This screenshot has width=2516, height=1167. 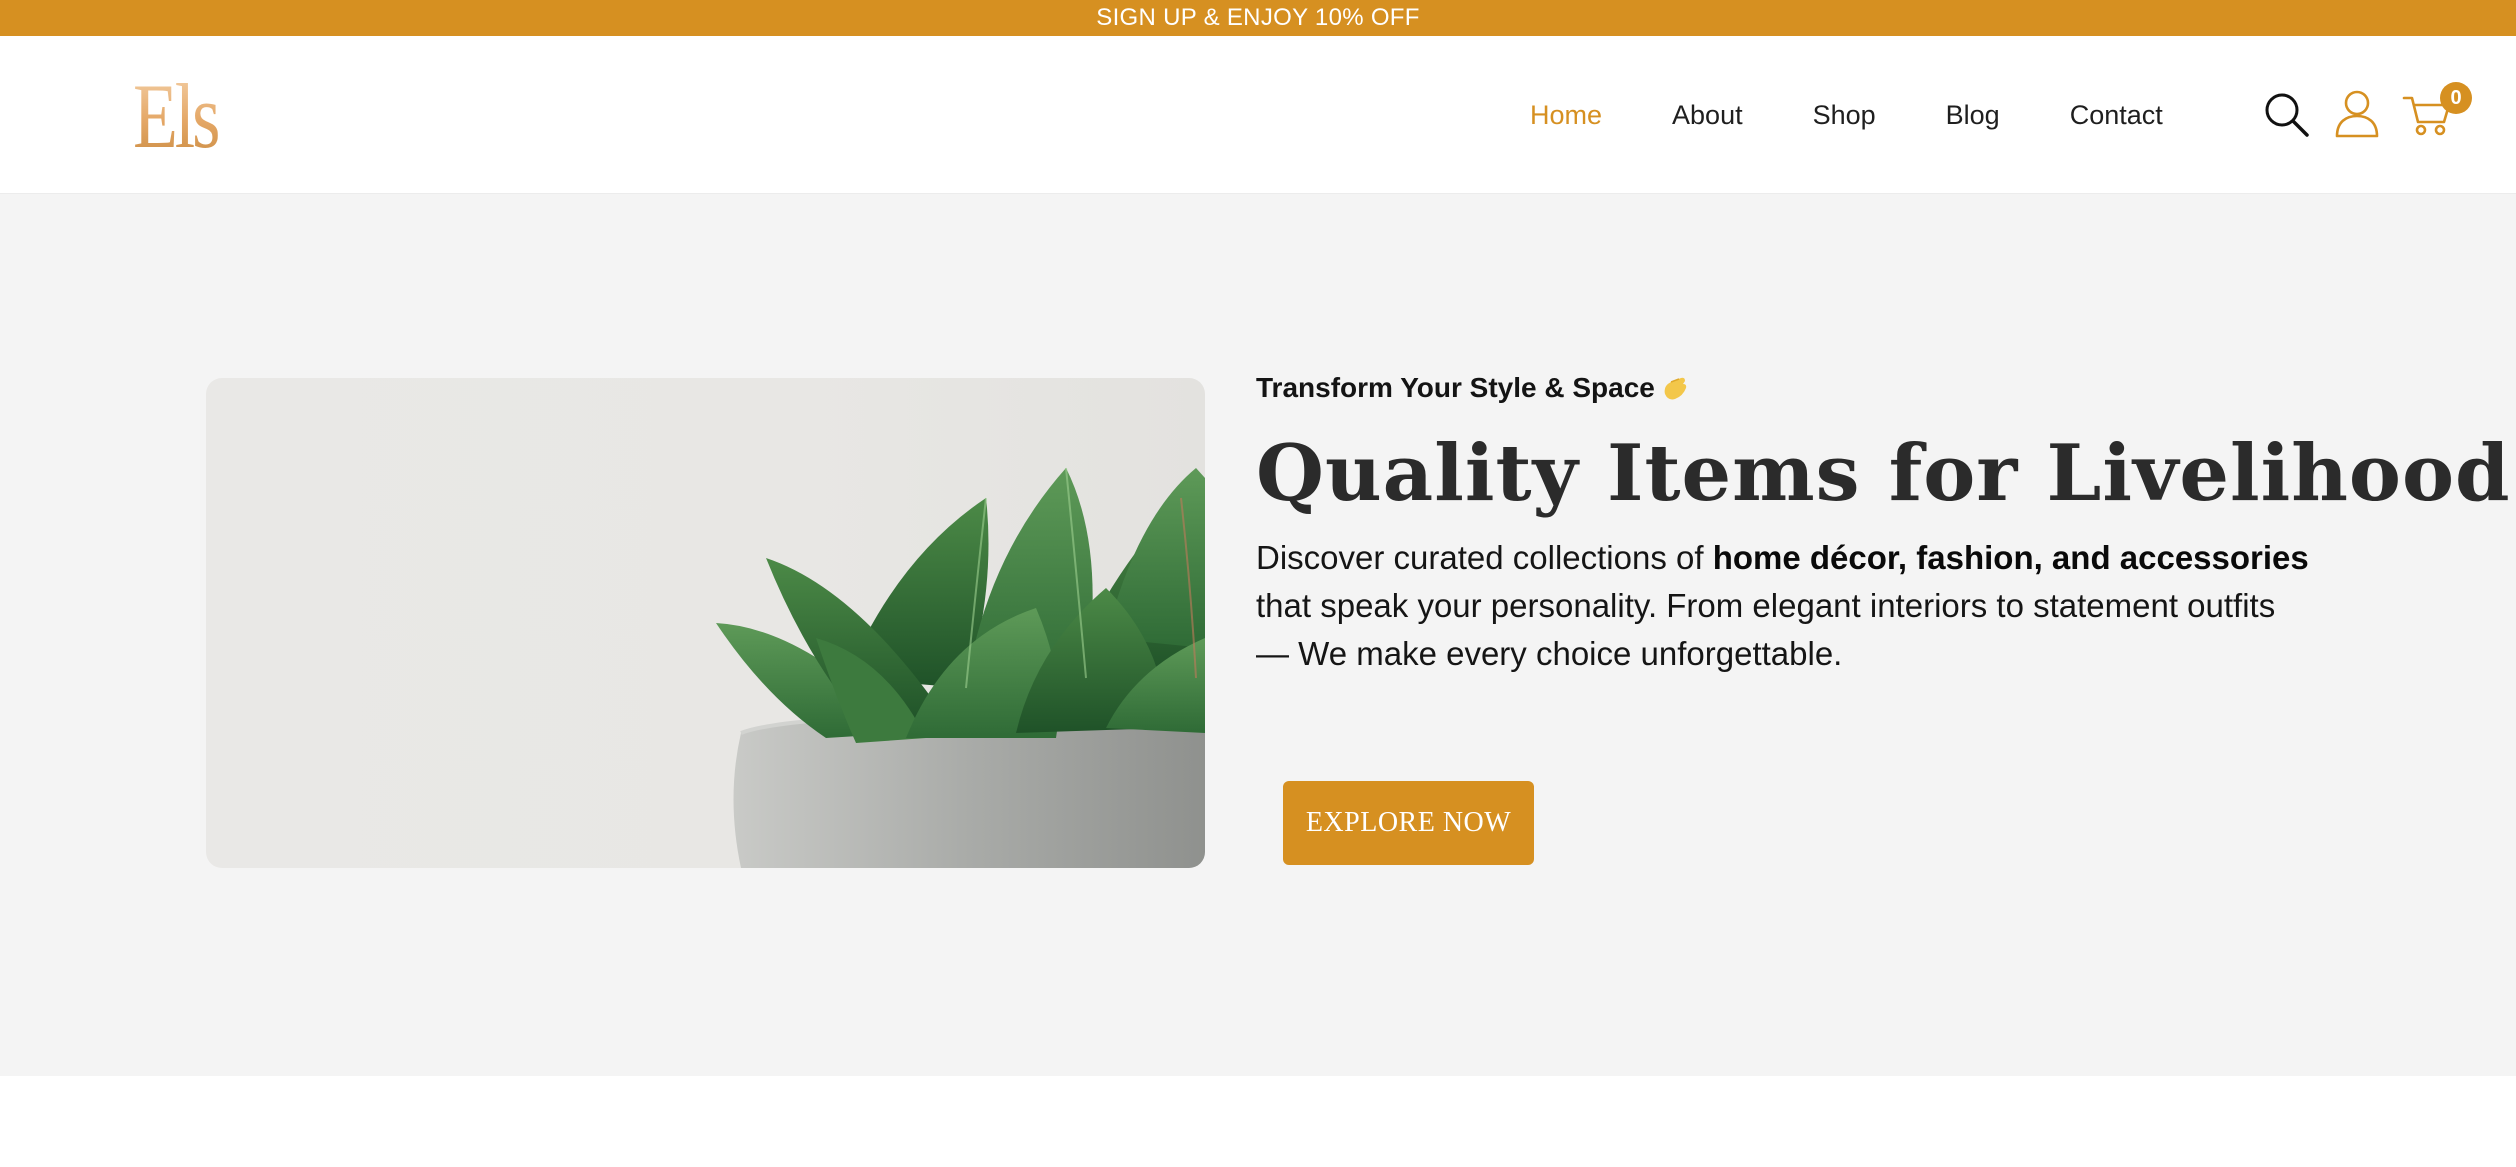 What do you see at coordinates (2286, 114) in the screenshot?
I see `search-icon` at bounding box center [2286, 114].